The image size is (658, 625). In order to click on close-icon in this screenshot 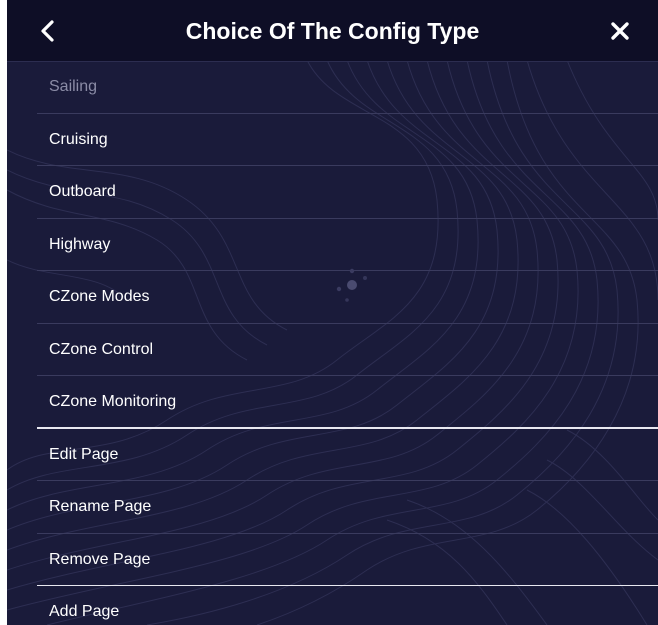, I will do `click(620, 31)`.